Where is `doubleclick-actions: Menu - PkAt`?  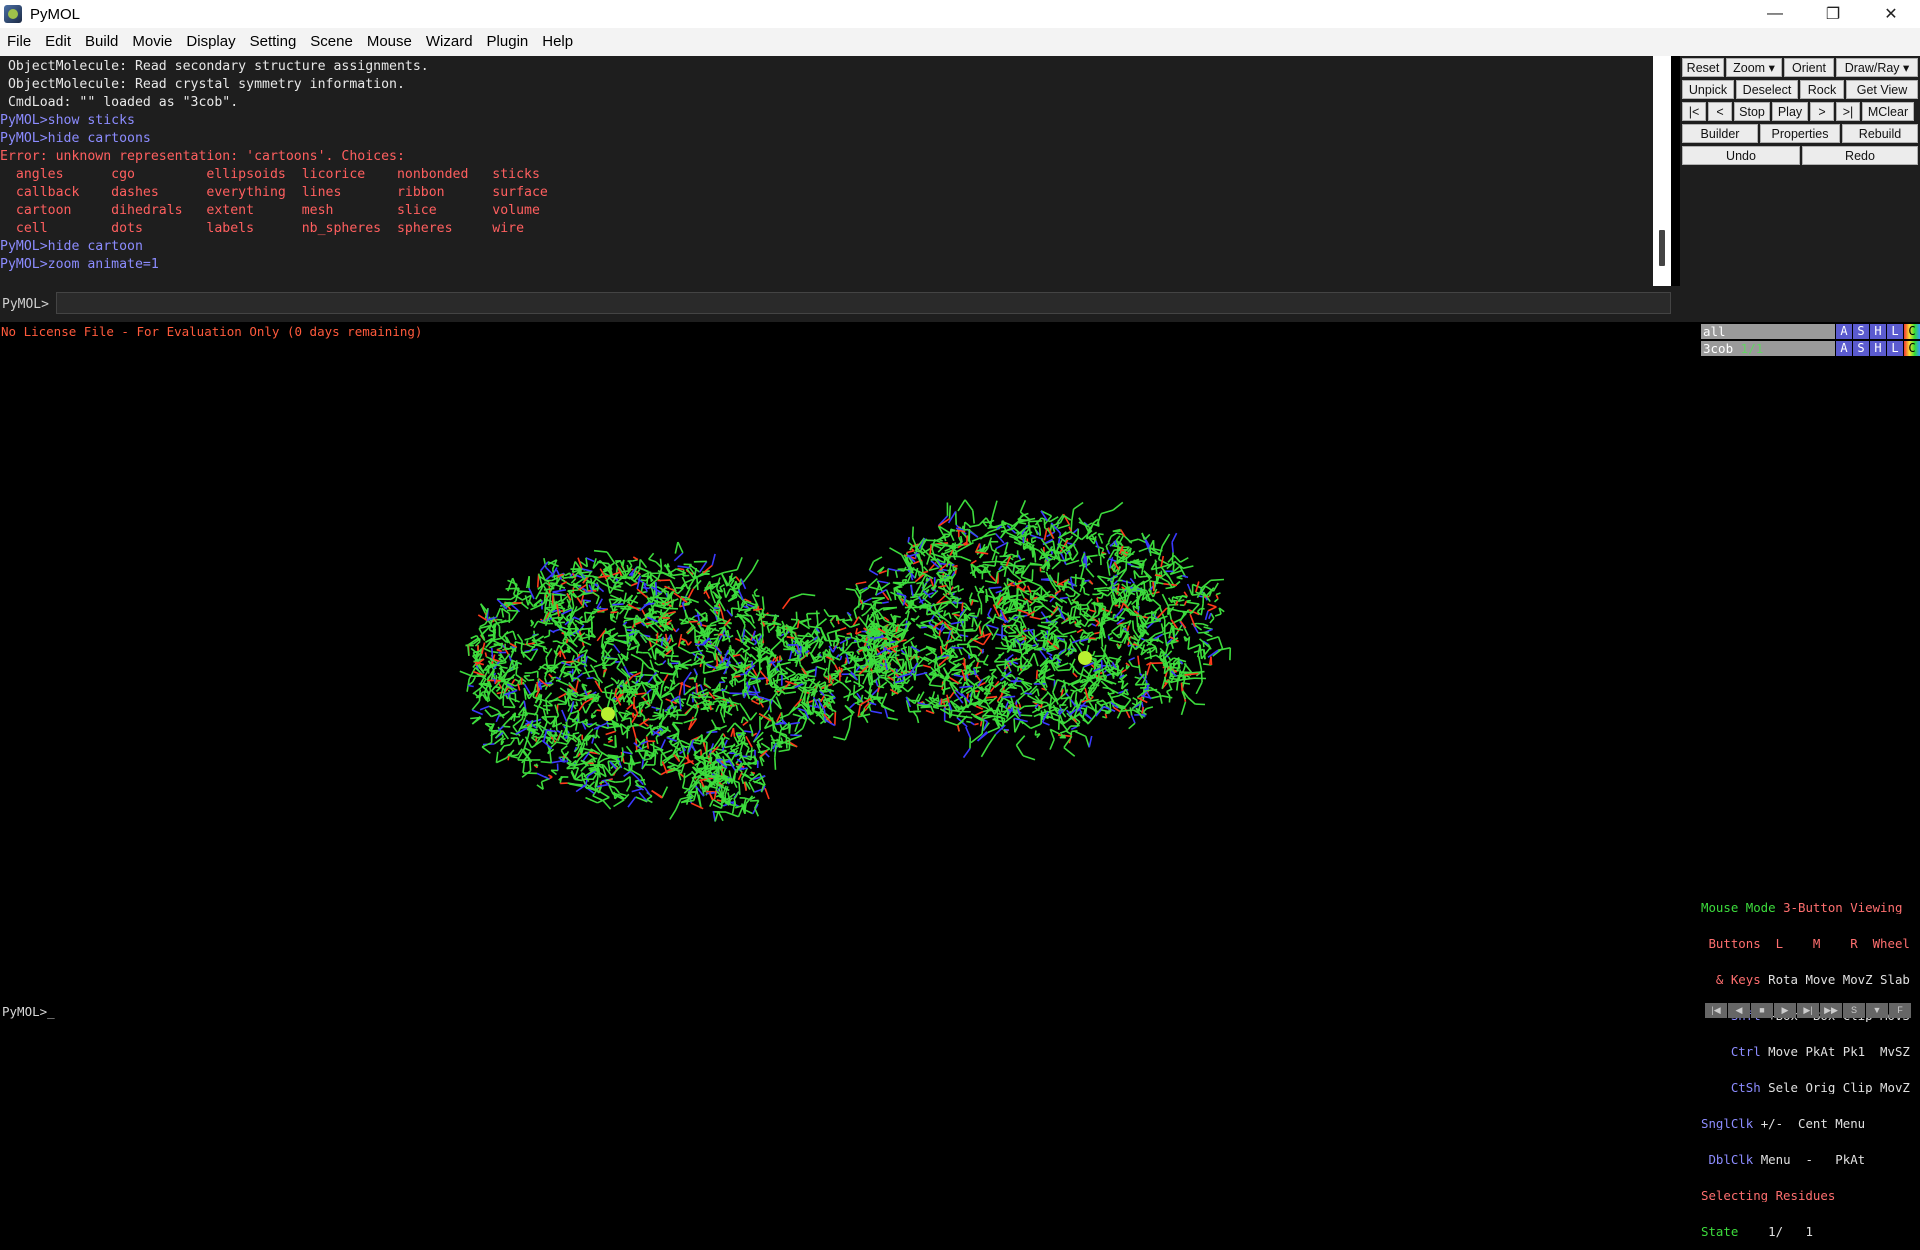 doubleclick-actions: Menu - PkAt is located at coordinates (1813, 1160).